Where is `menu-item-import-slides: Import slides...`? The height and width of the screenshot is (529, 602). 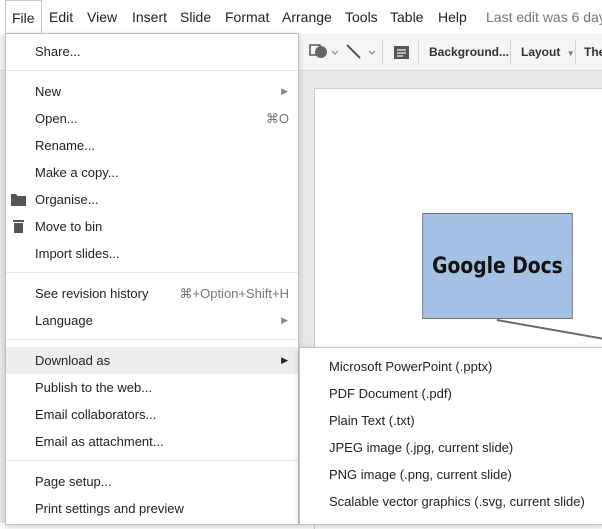
menu-item-import-slides: Import slides... is located at coordinates (152, 253).